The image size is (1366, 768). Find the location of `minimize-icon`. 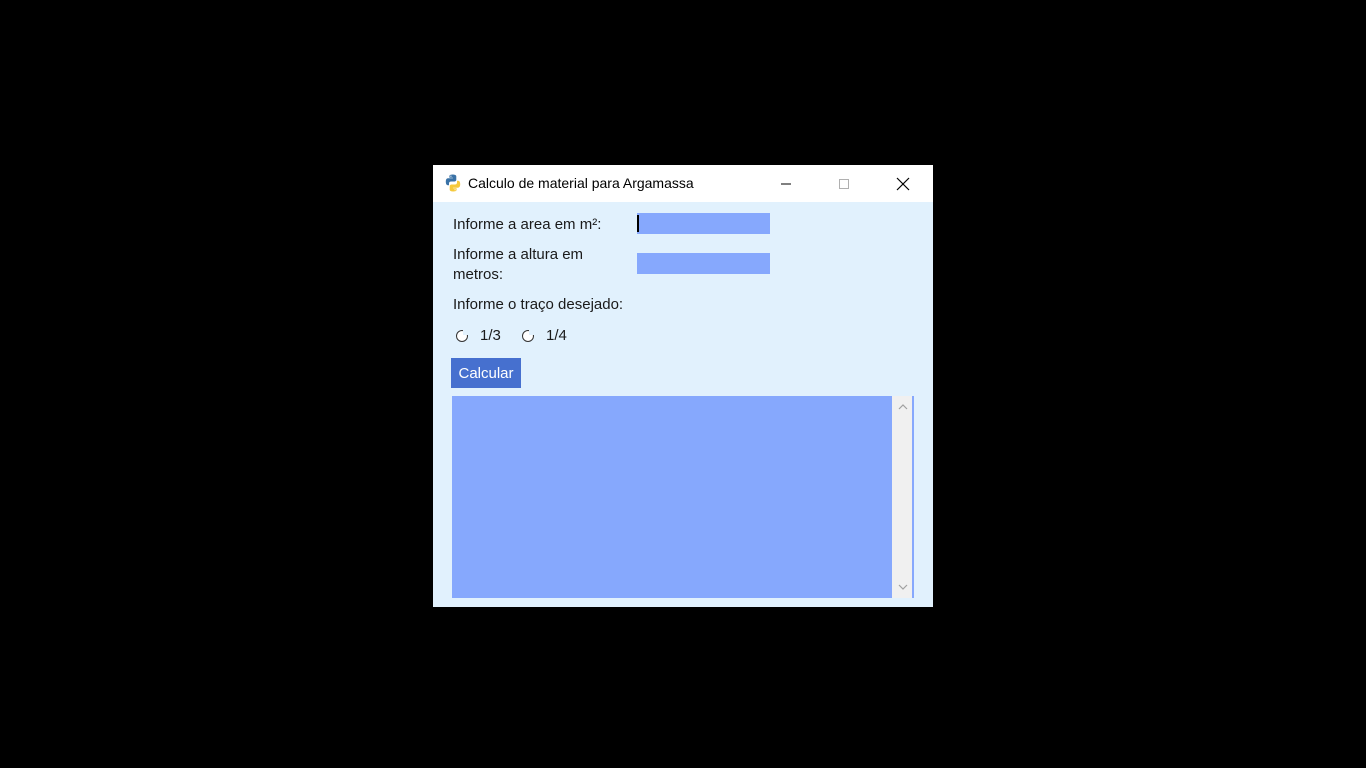

minimize-icon is located at coordinates (786, 183).